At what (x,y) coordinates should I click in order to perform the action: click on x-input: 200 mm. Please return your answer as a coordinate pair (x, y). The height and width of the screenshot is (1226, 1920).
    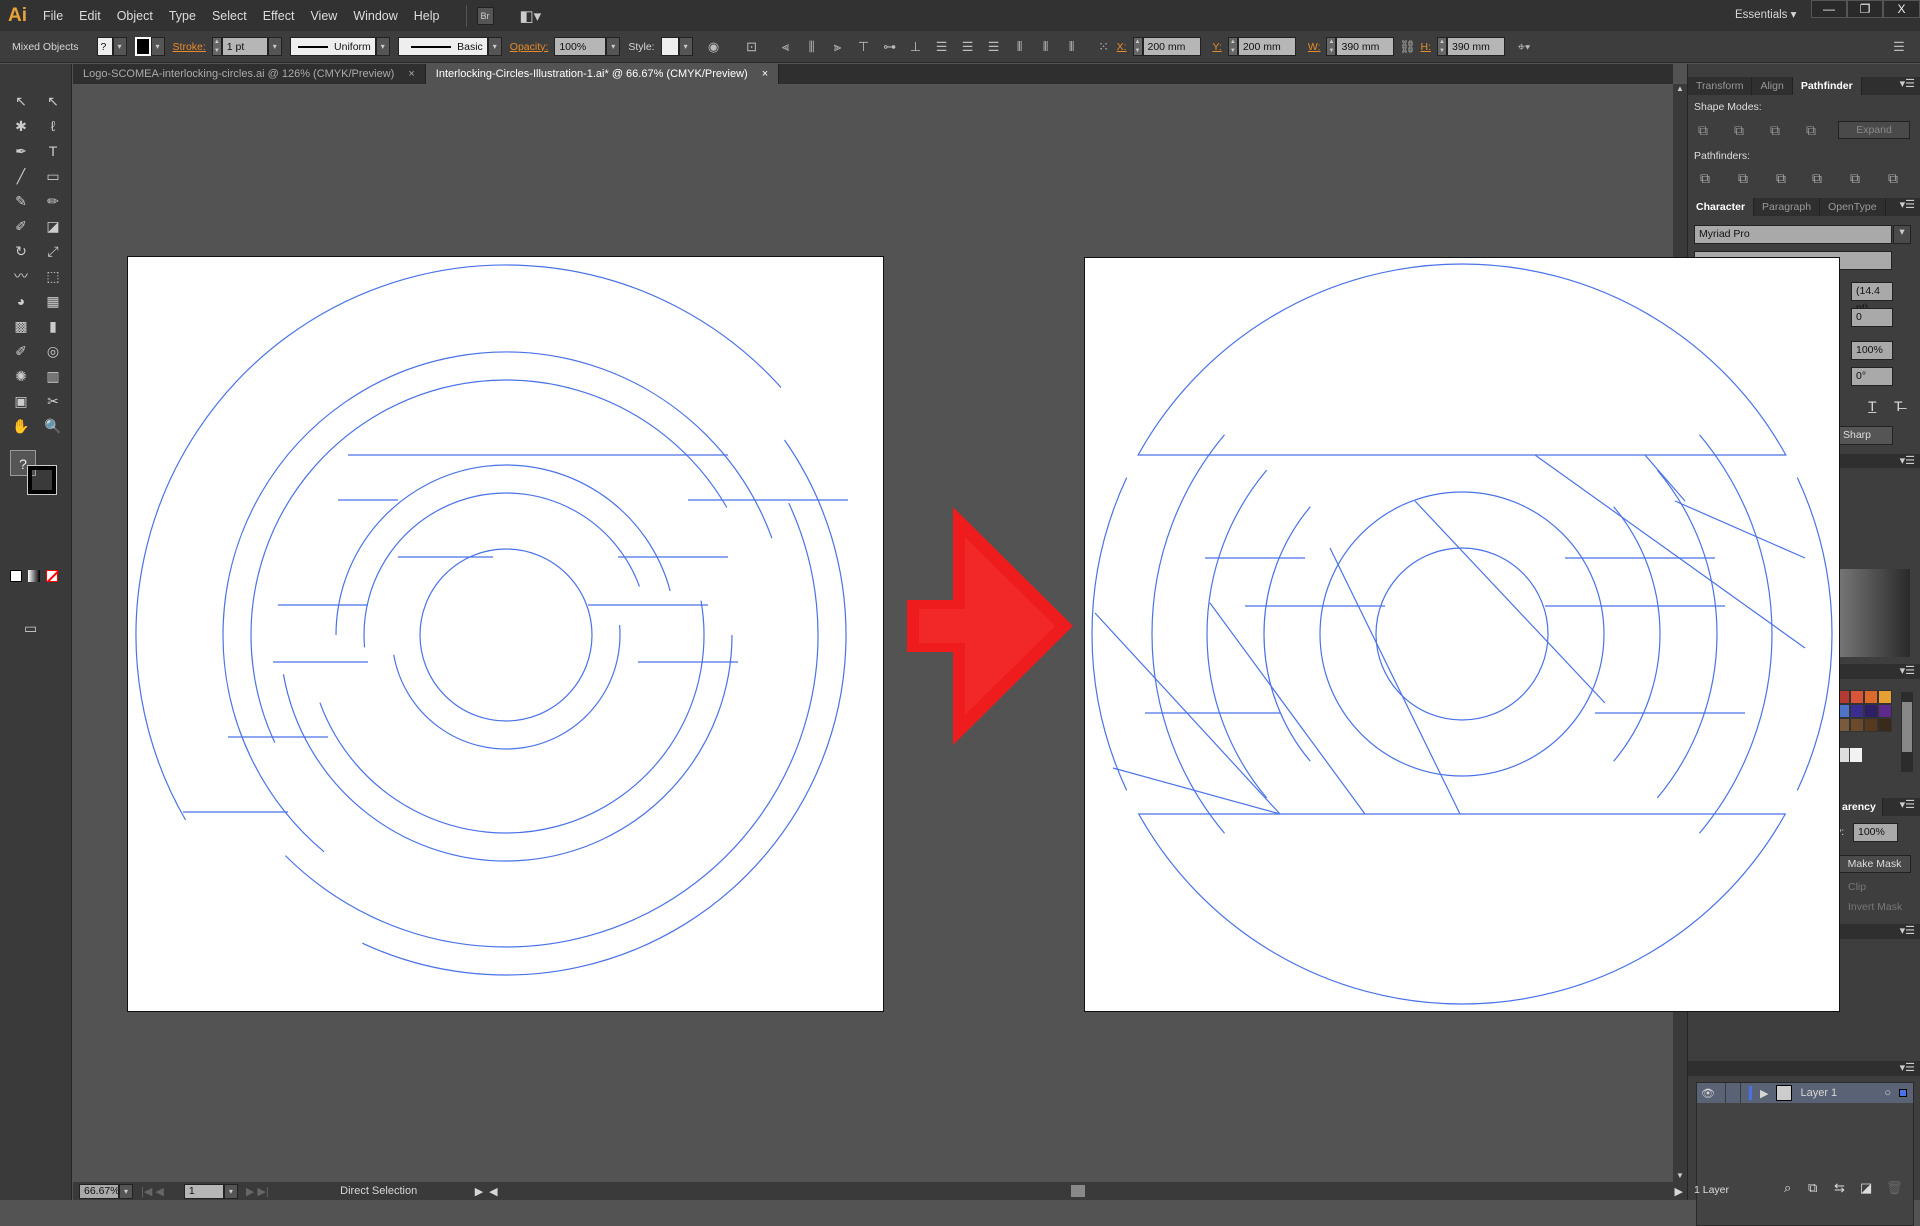
    Looking at the image, I should click on (1171, 46).